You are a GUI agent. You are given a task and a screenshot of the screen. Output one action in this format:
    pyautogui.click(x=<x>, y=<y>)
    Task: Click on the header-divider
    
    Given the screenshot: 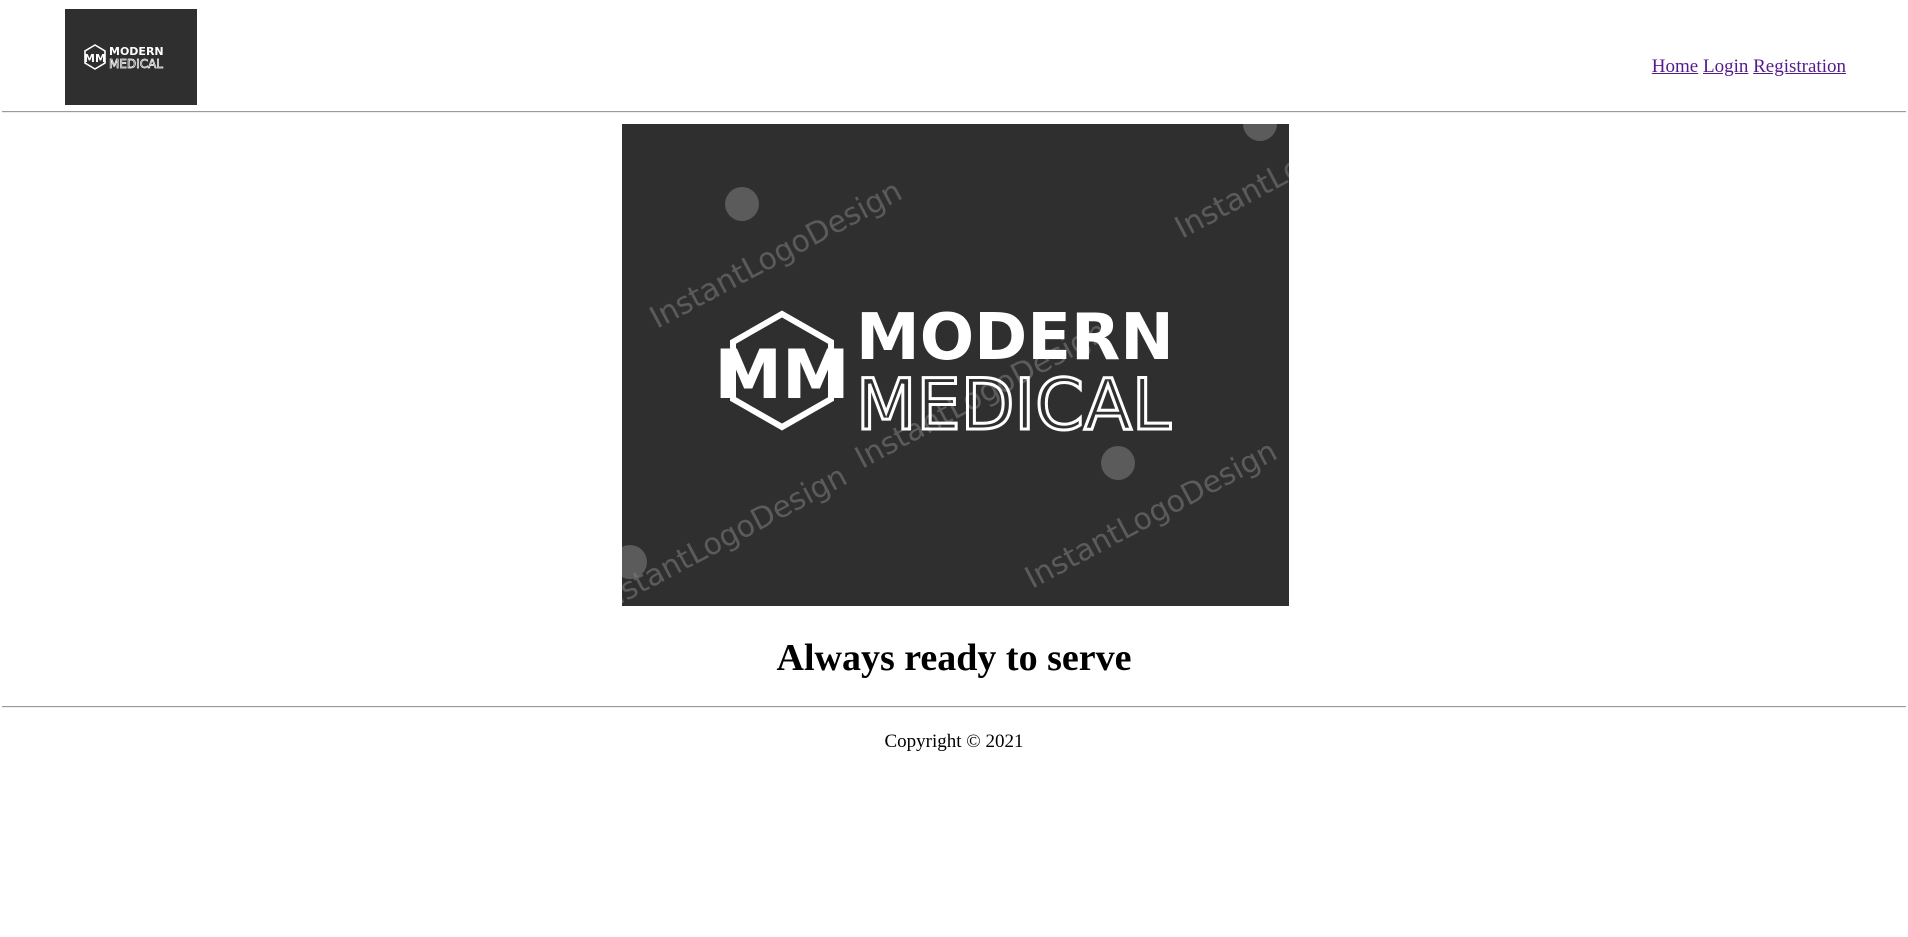 What is the action you would take?
    pyautogui.click(x=954, y=112)
    